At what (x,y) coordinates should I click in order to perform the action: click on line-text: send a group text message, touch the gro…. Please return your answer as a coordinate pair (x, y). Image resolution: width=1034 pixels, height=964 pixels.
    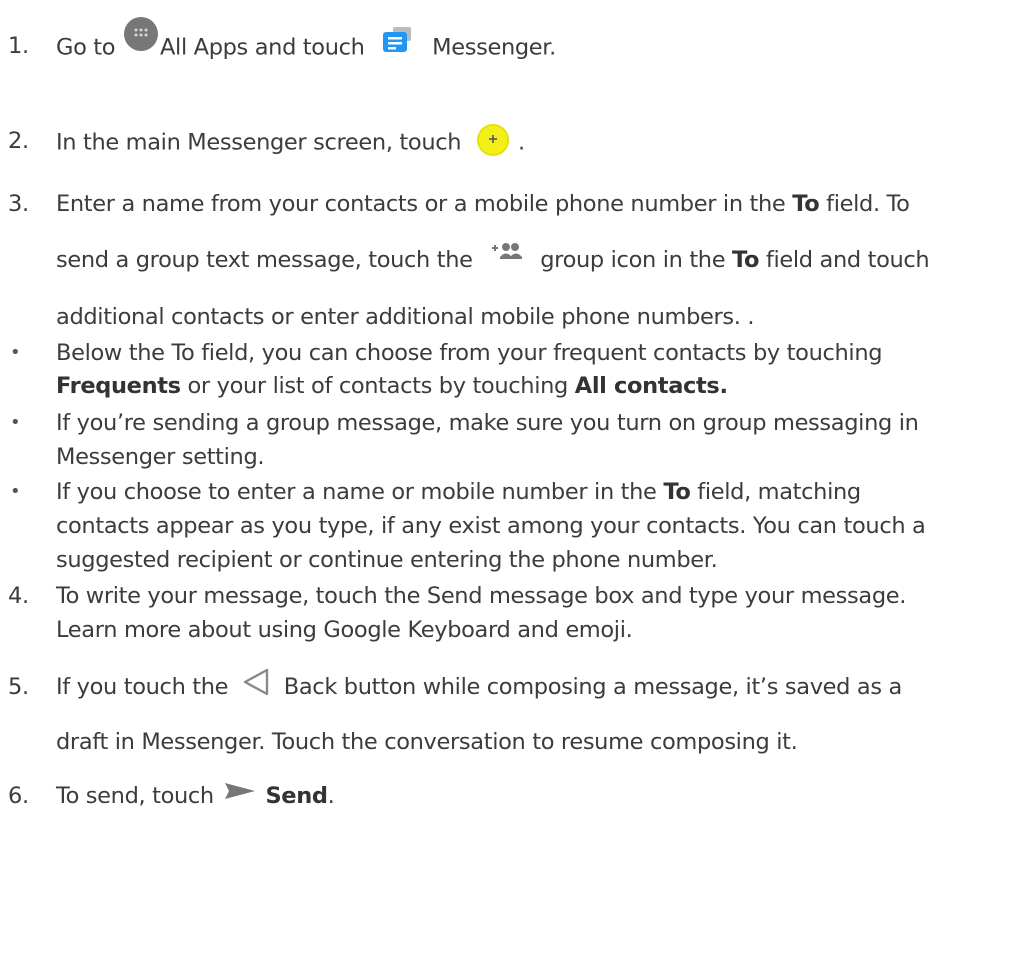
    Looking at the image, I should click on (493, 258).